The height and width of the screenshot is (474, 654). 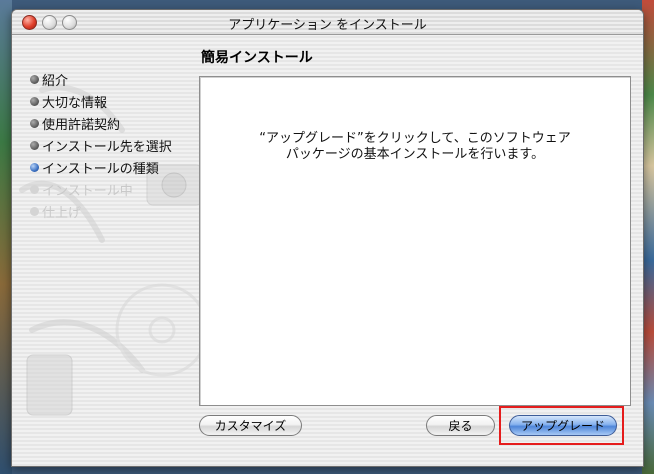 What do you see at coordinates (101, 79) in the screenshot?
I see `step-item-introduction: 紹介` at bounding box center [101, 79].